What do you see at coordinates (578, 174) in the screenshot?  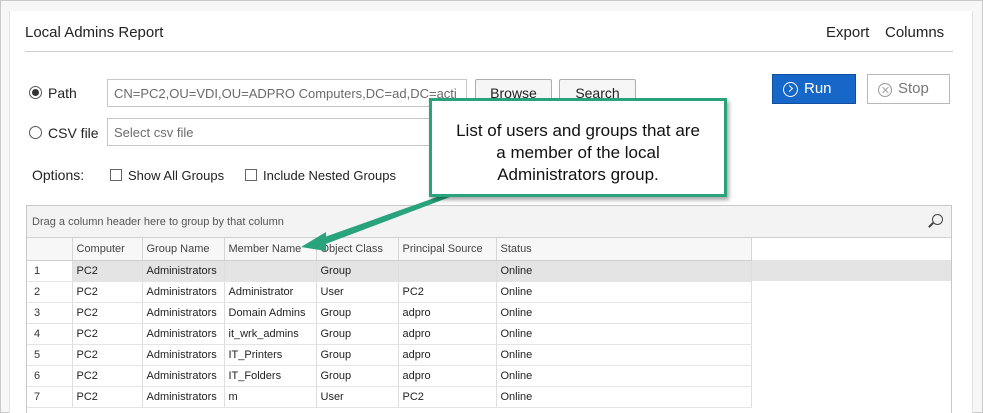 I see `callout-line-3: Administrators group.` at bounding box center [578, 174].